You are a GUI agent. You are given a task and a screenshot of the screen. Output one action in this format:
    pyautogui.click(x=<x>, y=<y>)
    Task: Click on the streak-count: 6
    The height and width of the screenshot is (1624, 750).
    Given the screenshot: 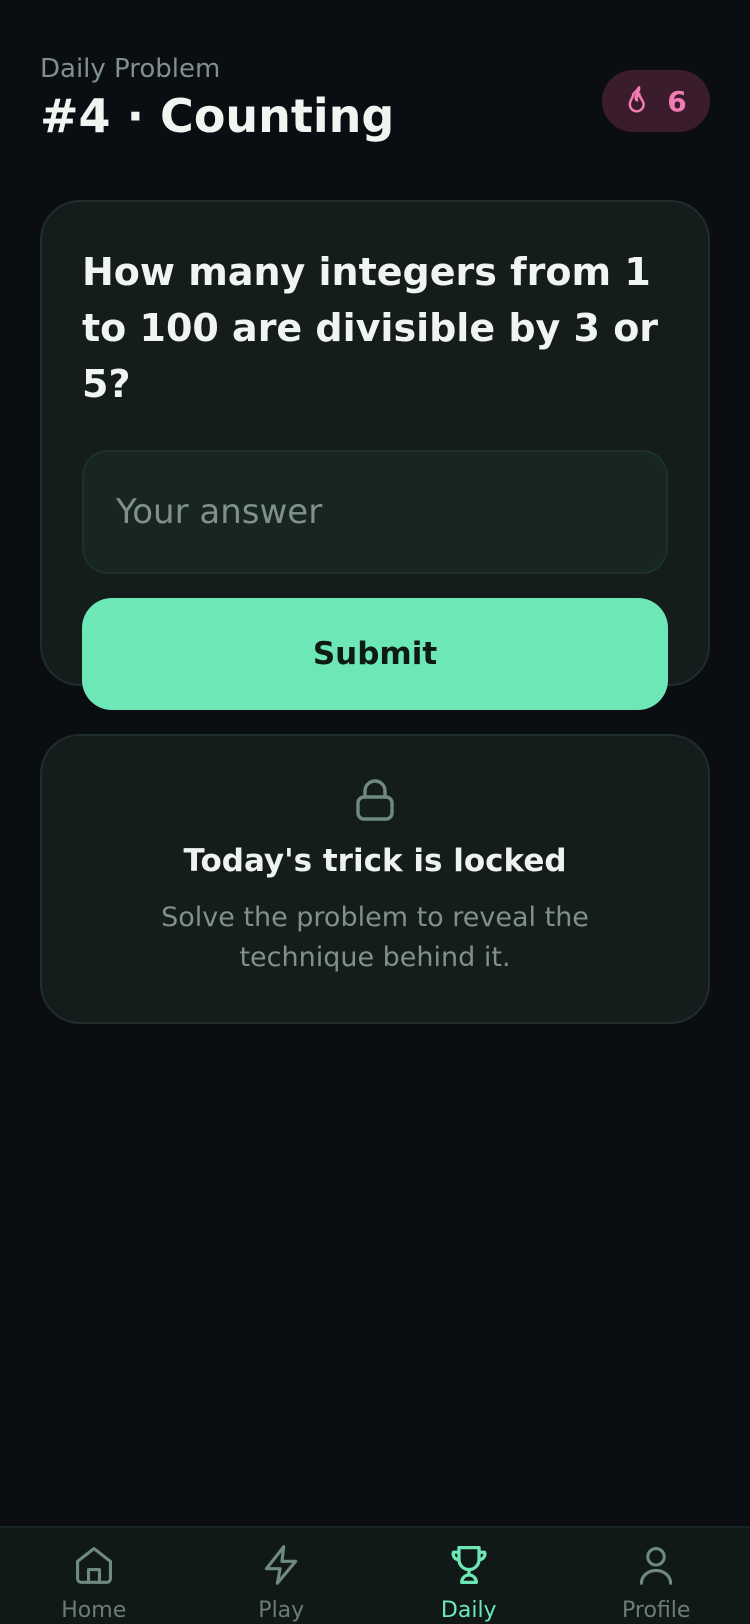 What is the action you would take?
    pyautogui.click(x=677, y=101)
    